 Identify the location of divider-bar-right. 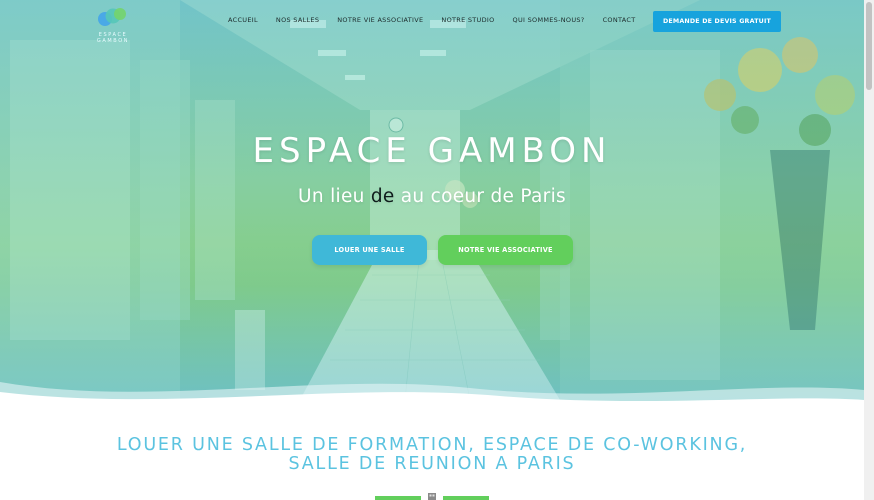
(466, 498).